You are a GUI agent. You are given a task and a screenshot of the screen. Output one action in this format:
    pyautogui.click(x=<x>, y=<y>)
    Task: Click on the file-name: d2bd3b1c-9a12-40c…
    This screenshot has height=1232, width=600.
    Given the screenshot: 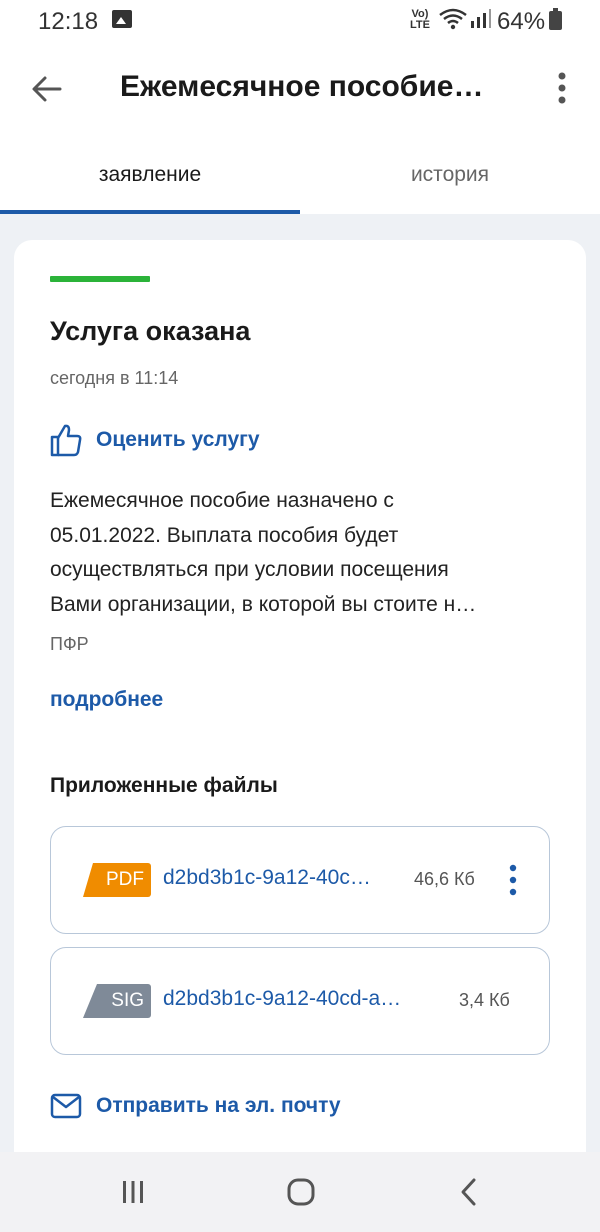 What is the action you would take?
    pyautogui.click(x=281, y=878)
    